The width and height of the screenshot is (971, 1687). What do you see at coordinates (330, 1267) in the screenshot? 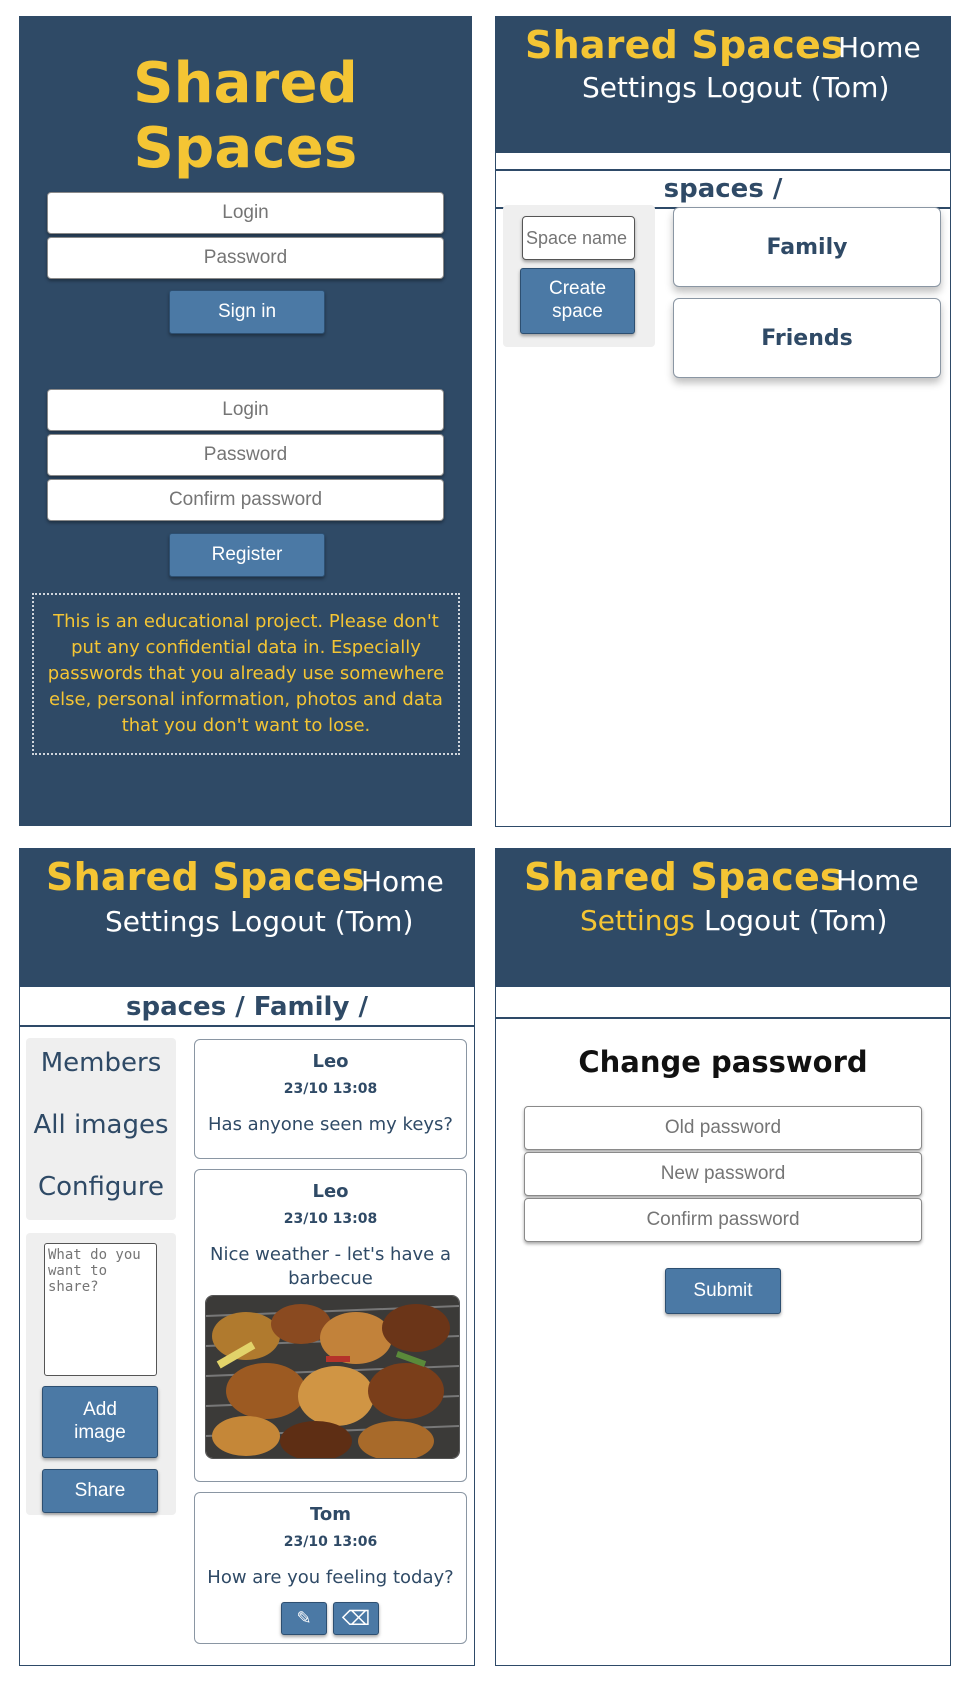
I see `post-text: Nice weather - let's have a barbecue` at bounding box center [330, 1267].